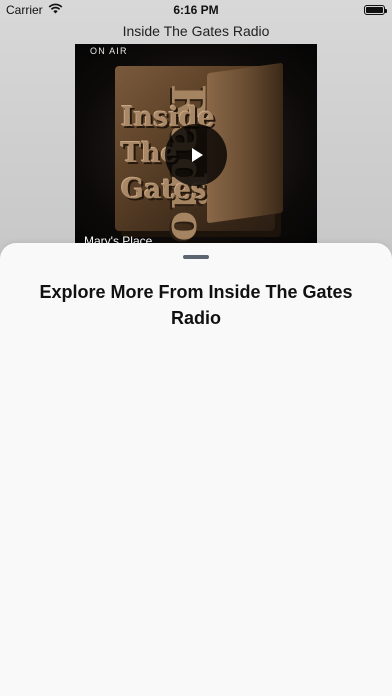 The image size is (392, 696). I want to click on sheet-title: Explore More From Inside The Gates Radio, so click(196, 305).